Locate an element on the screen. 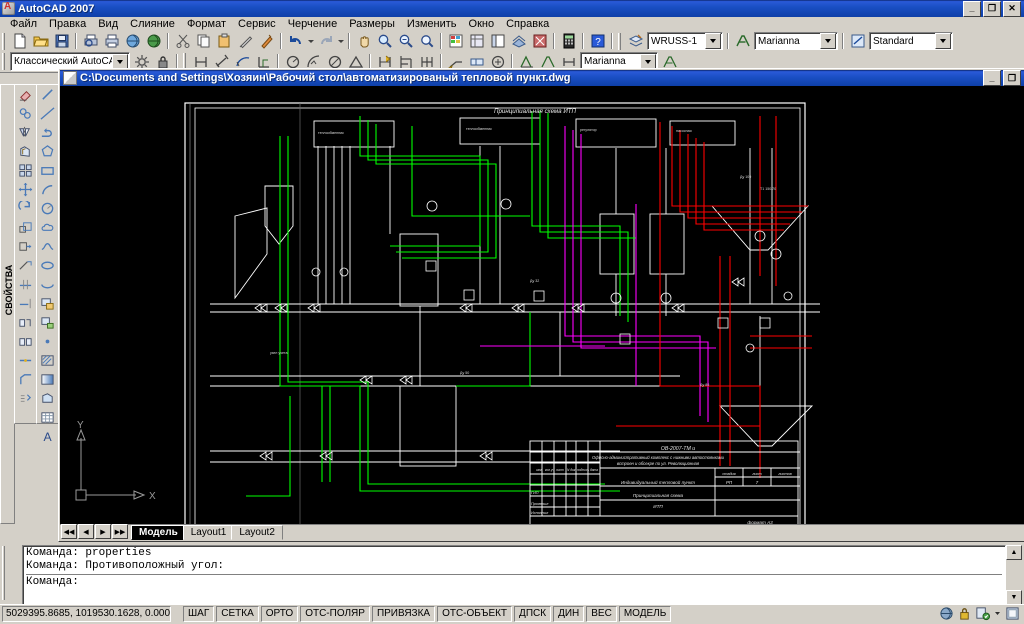 This screenshot has width=1024, height=624. status-lineweight-button: ВЕС is located at coordinates (601, 613).